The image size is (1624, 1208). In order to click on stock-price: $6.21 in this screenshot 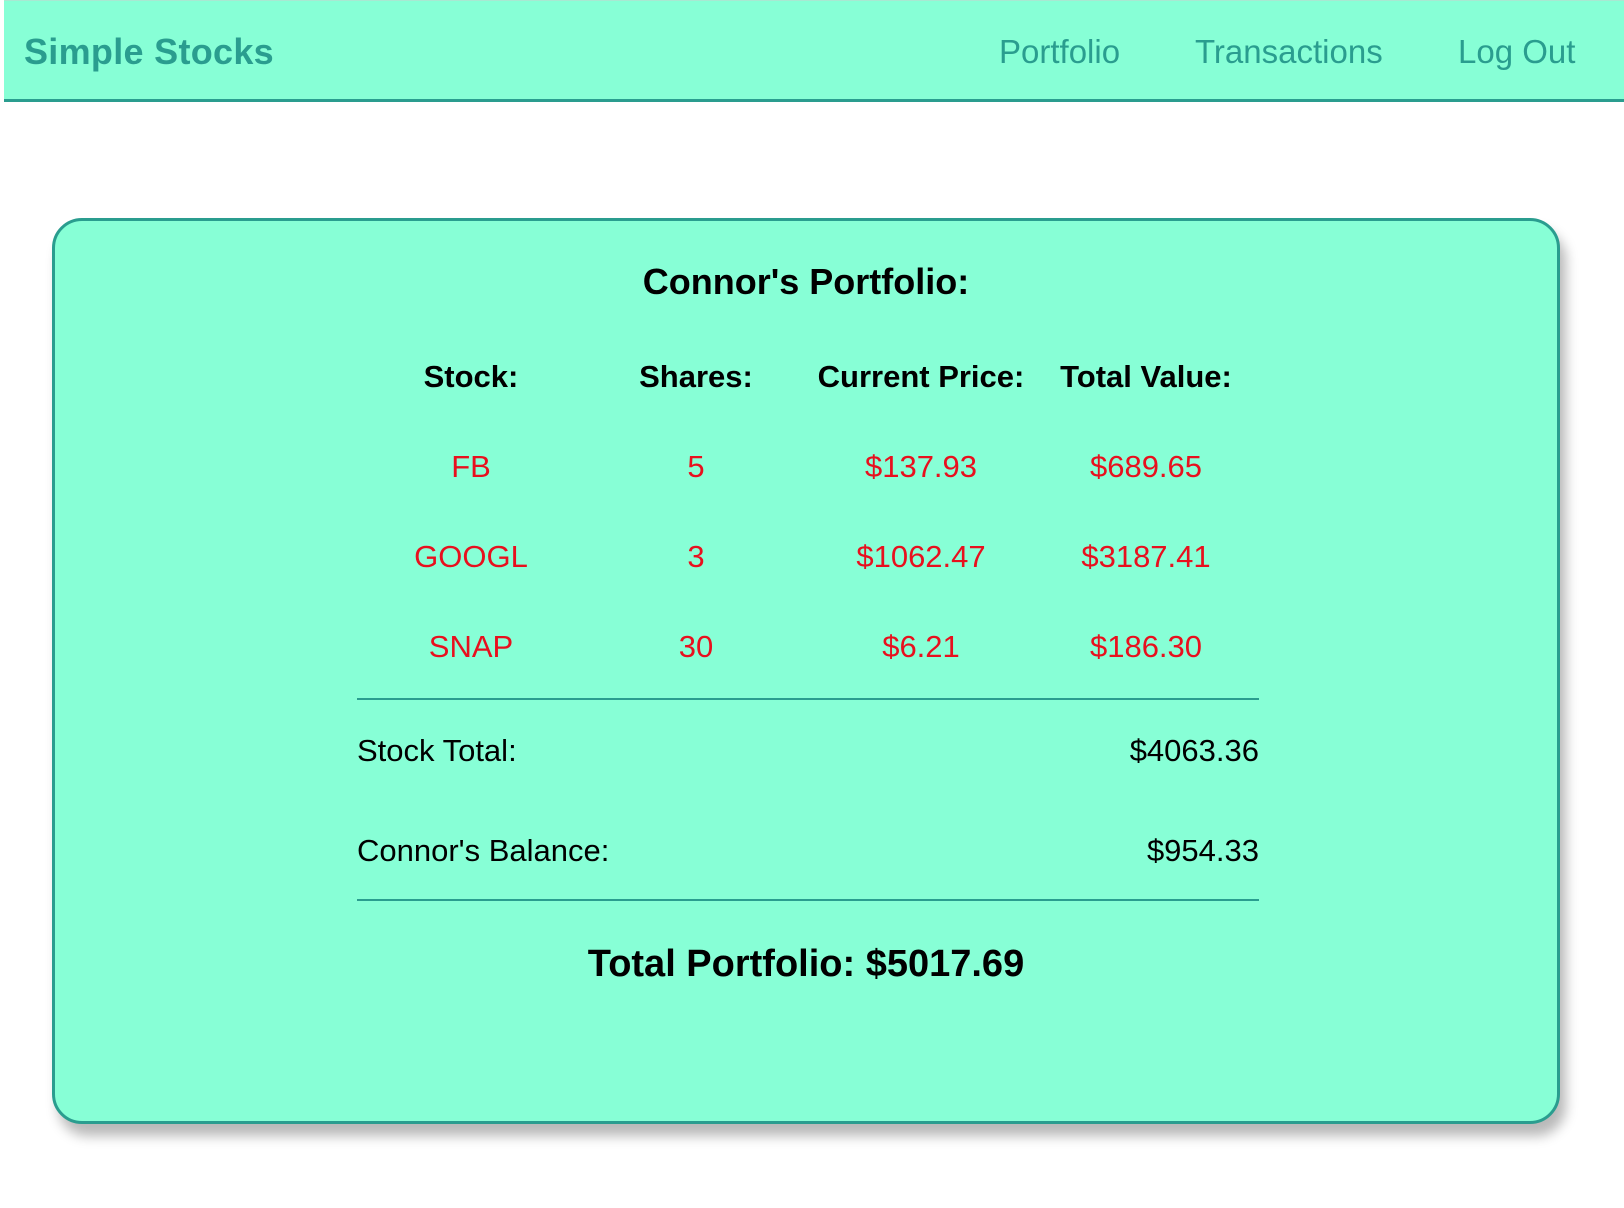, I will do `click(921, 646)`.